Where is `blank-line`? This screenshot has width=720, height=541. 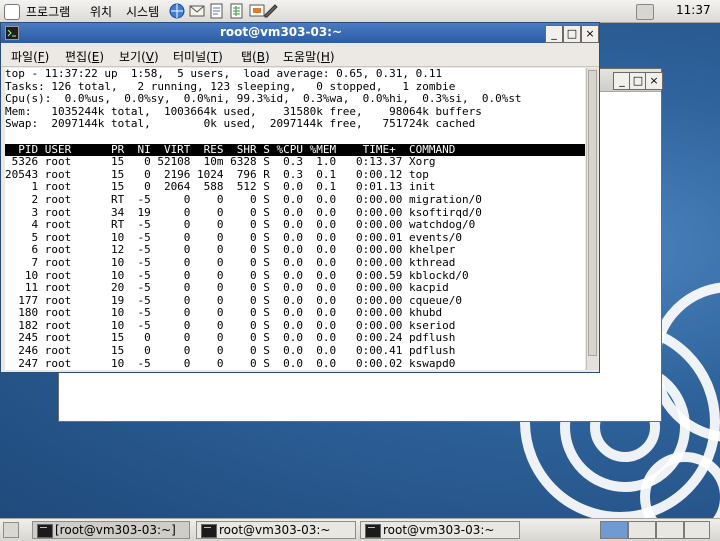
blank-line is located at coordinates (295, 137).